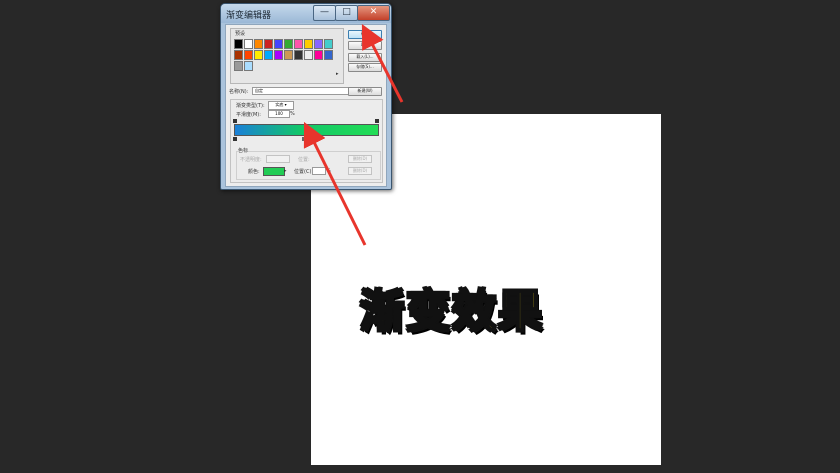  I want to click on annotation-arrows, so click(353, 134).